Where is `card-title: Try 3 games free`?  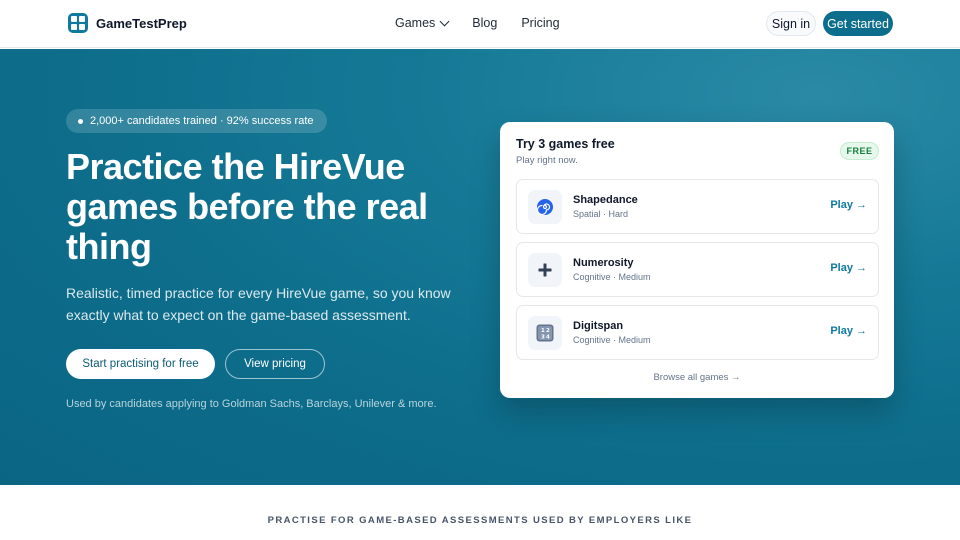
card-title: Try 3 games free is located at coordinates (565, 144).